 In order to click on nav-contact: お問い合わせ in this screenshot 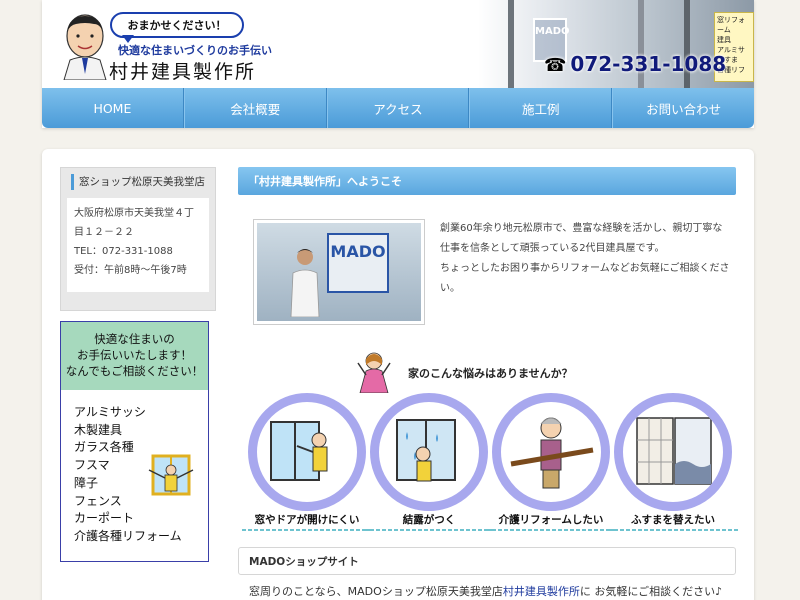, I will do `click(683, 108)`.